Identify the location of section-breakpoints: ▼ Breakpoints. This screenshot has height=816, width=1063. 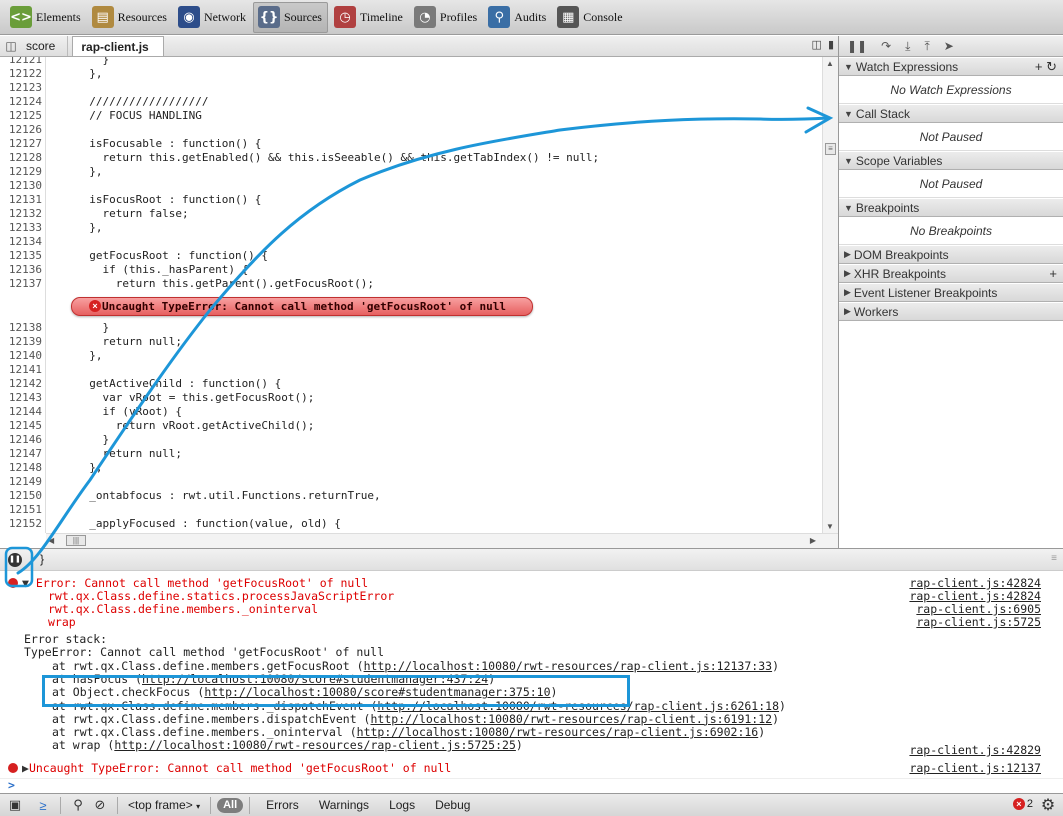
(951, 207).